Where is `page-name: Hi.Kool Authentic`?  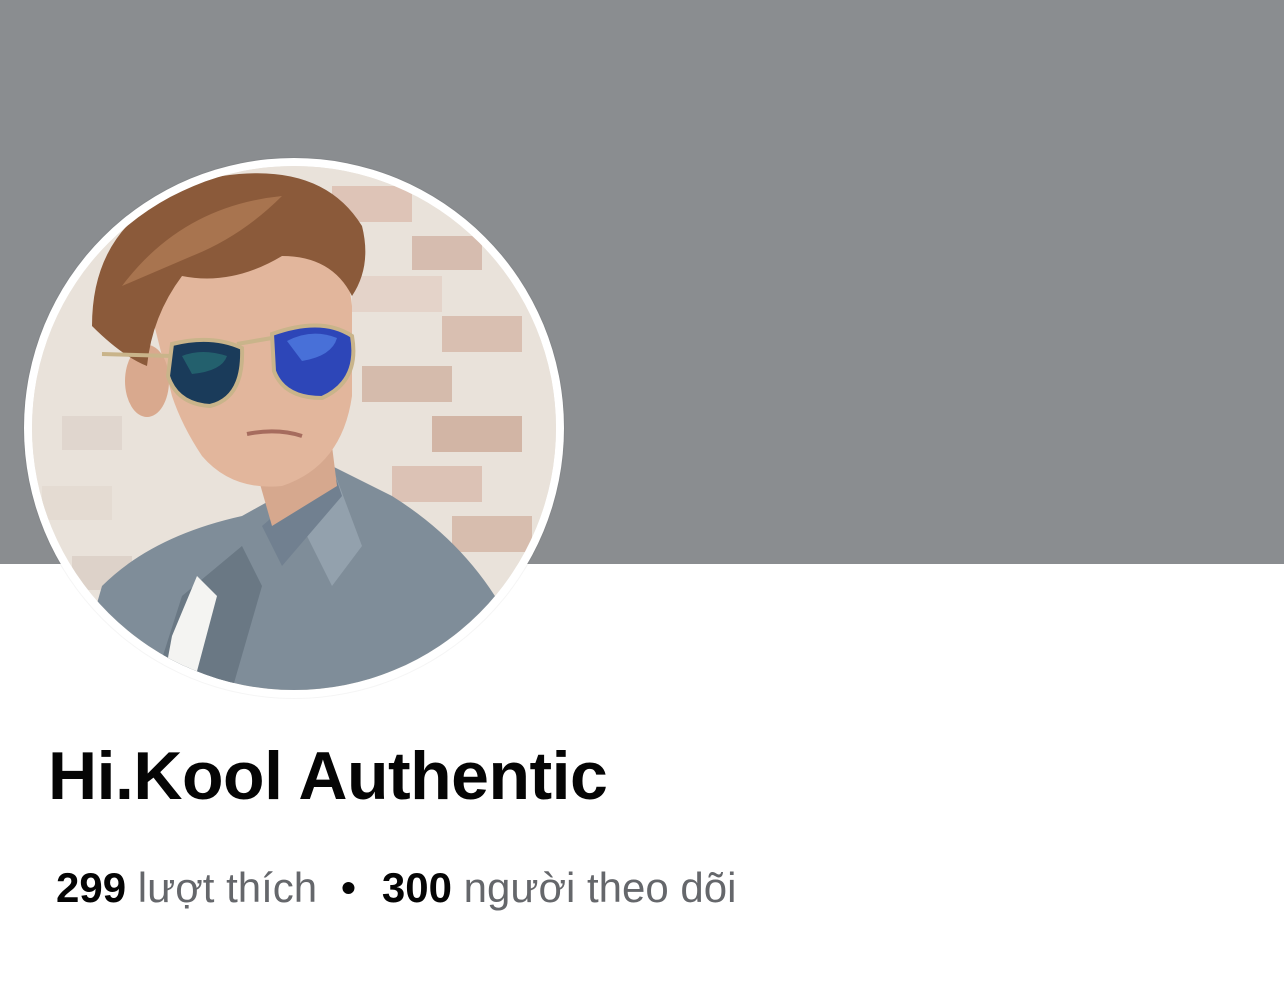
page-name: Hi.Kool Authentic is located at coordinates (328, 776).